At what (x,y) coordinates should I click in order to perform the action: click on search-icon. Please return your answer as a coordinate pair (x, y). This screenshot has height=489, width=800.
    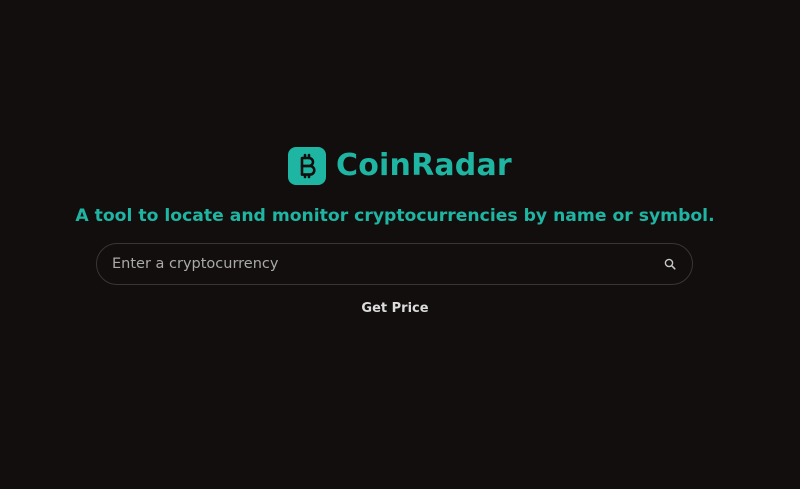
    Looking at the image, I should click on (670, 264).